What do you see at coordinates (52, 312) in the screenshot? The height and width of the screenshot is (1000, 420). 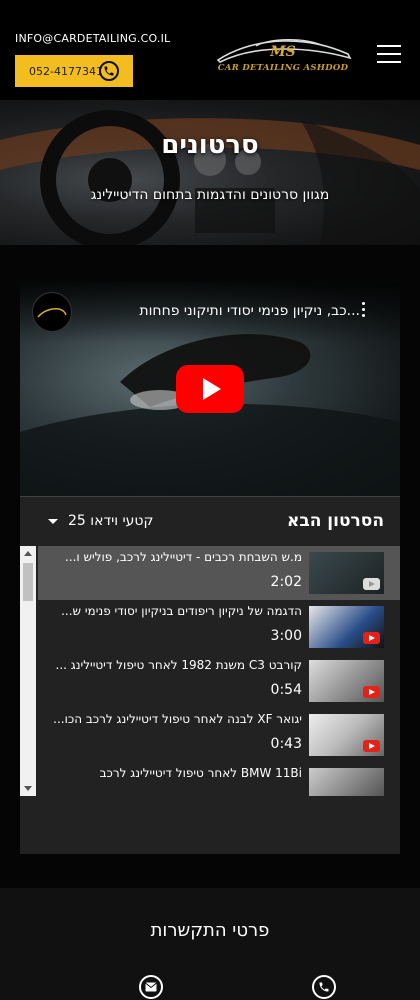 I see `channel-avatar` at bounding box center [52, 312].